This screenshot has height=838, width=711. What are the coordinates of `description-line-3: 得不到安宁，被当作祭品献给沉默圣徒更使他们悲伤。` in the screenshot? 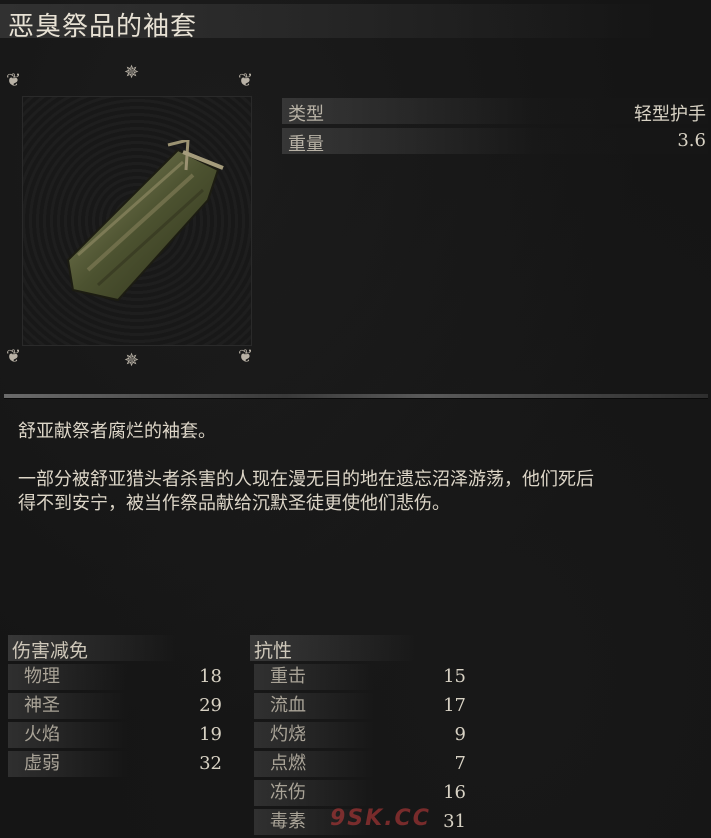 It's located at (234, 503).